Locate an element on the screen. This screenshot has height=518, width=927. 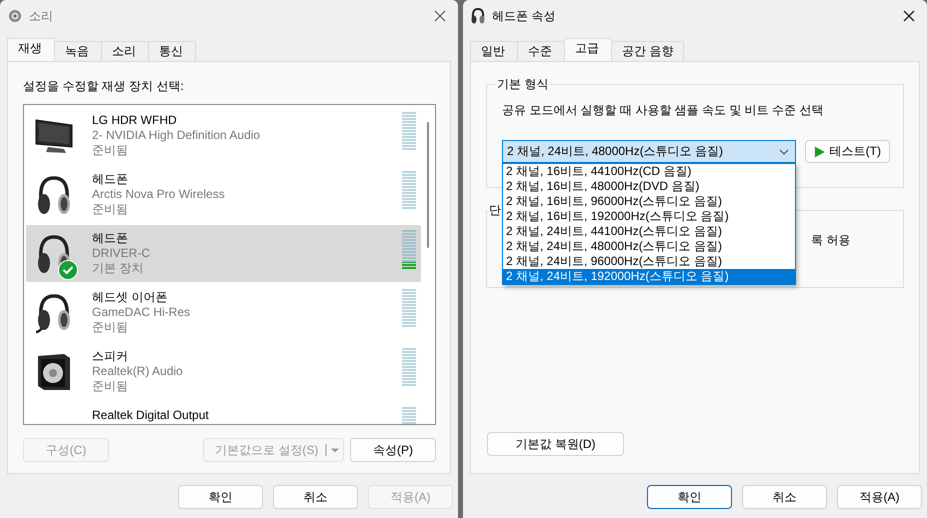
device-description: DRIVER-C is located at coordinates (122, 253).